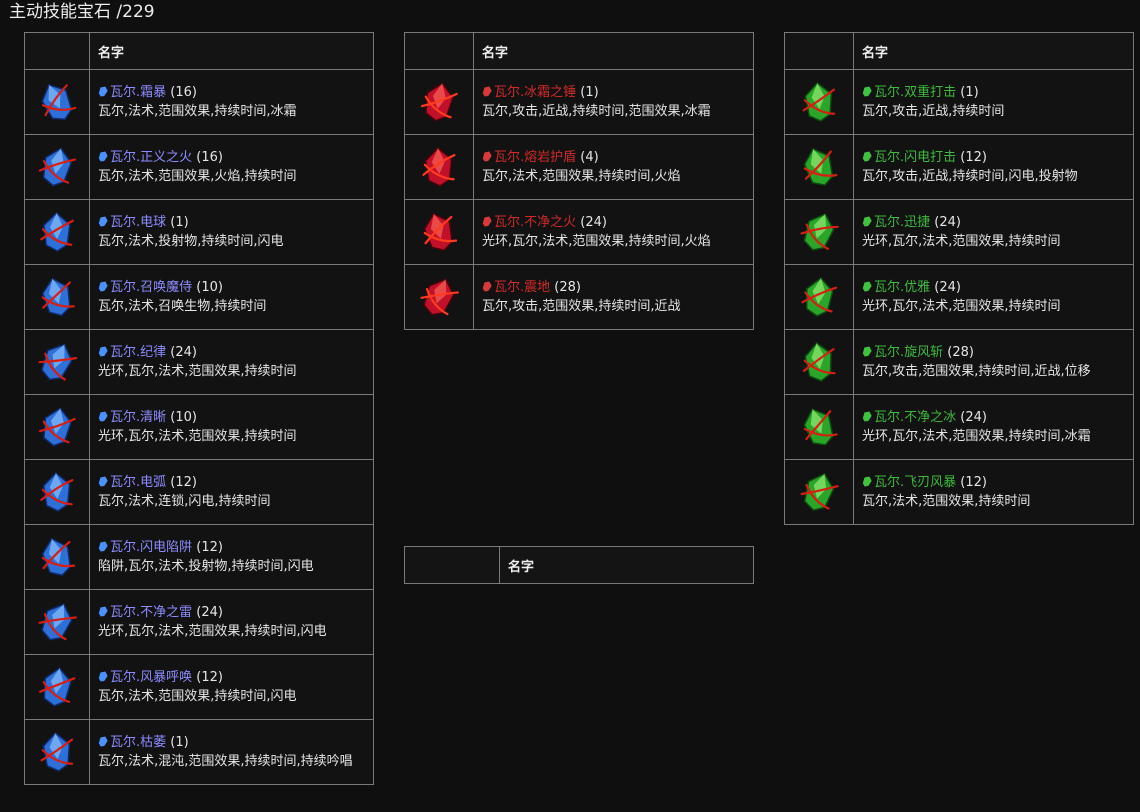 This screenshot has height=812, width=1140. I want to click on impurity-of-lightning-gem-icon, so click(57, 622).